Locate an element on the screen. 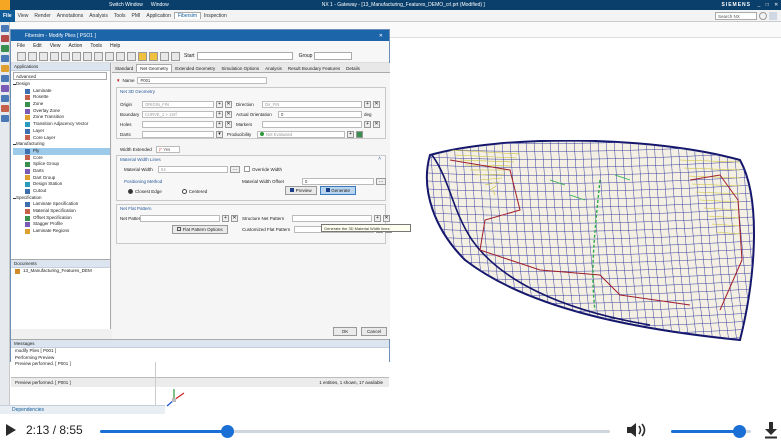 This screenshot has height=445, width=781. tree-item-ply: Ply is located at coordinates (61, 151).